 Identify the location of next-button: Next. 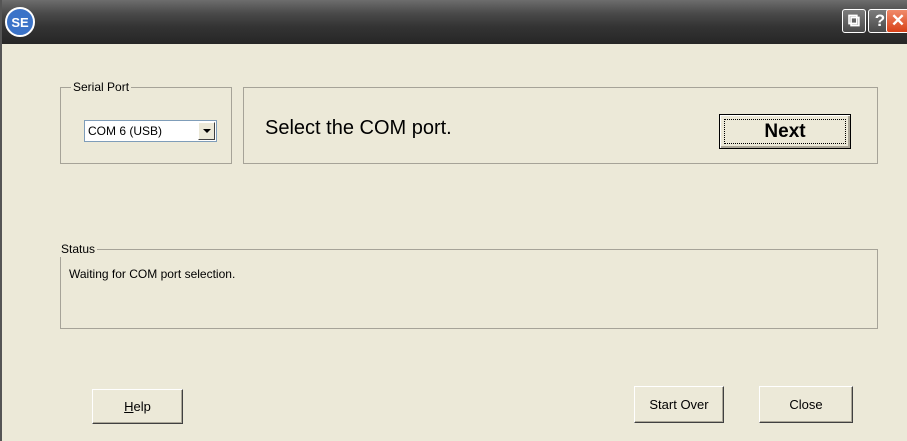
(785, 131).